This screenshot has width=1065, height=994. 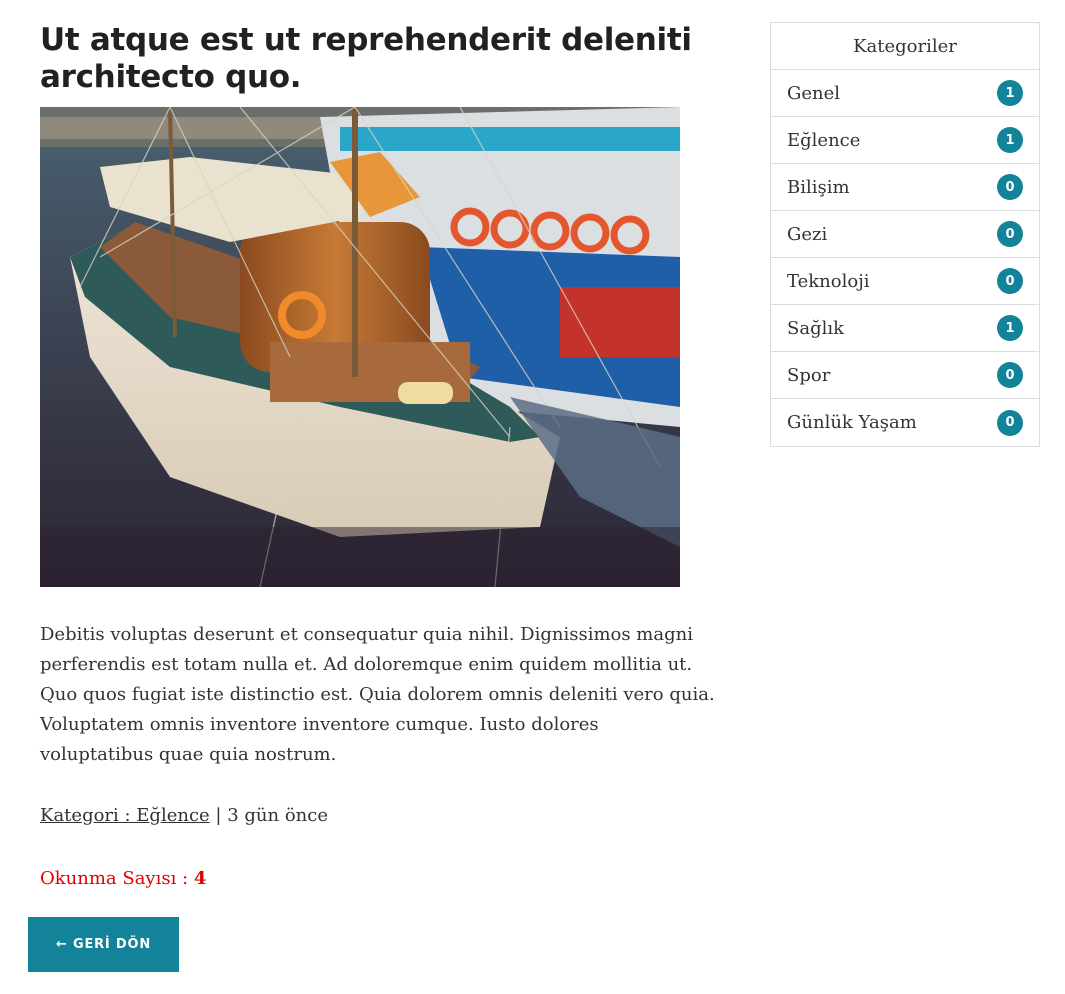 I want to click on post-time: 3 gün önce, so click(x=277, y=815).